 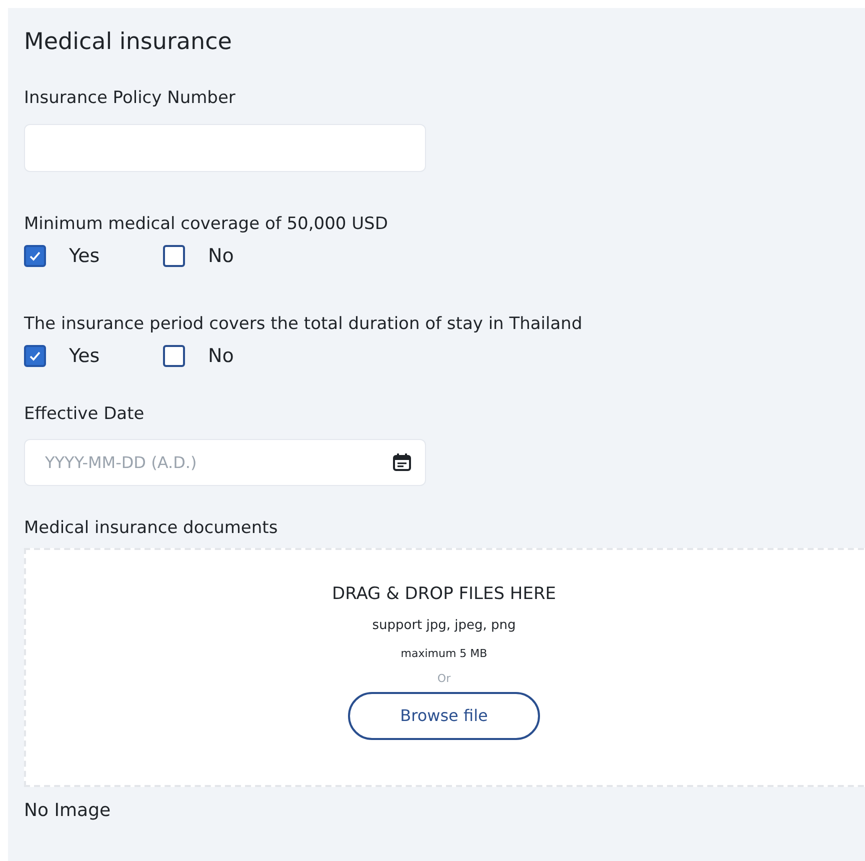 I want to click on question-label: The insurance period covers the total duration of stay in Thailand, so click(x=304, y=324).